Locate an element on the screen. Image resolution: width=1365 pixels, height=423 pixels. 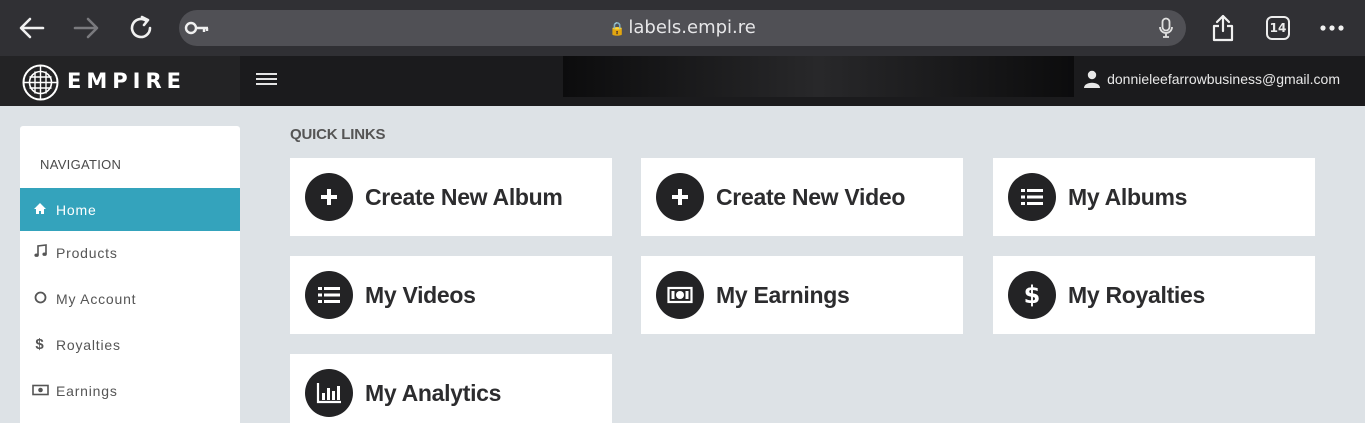
home-icon is located at coordinates (40, 210).